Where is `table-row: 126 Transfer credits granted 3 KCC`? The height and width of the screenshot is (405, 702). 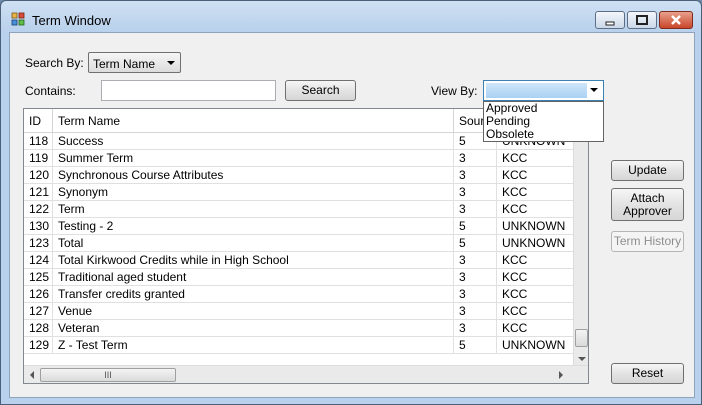
table-row: 126 Transfer credits granted 3 KCC is located at coordinates (306, 294).